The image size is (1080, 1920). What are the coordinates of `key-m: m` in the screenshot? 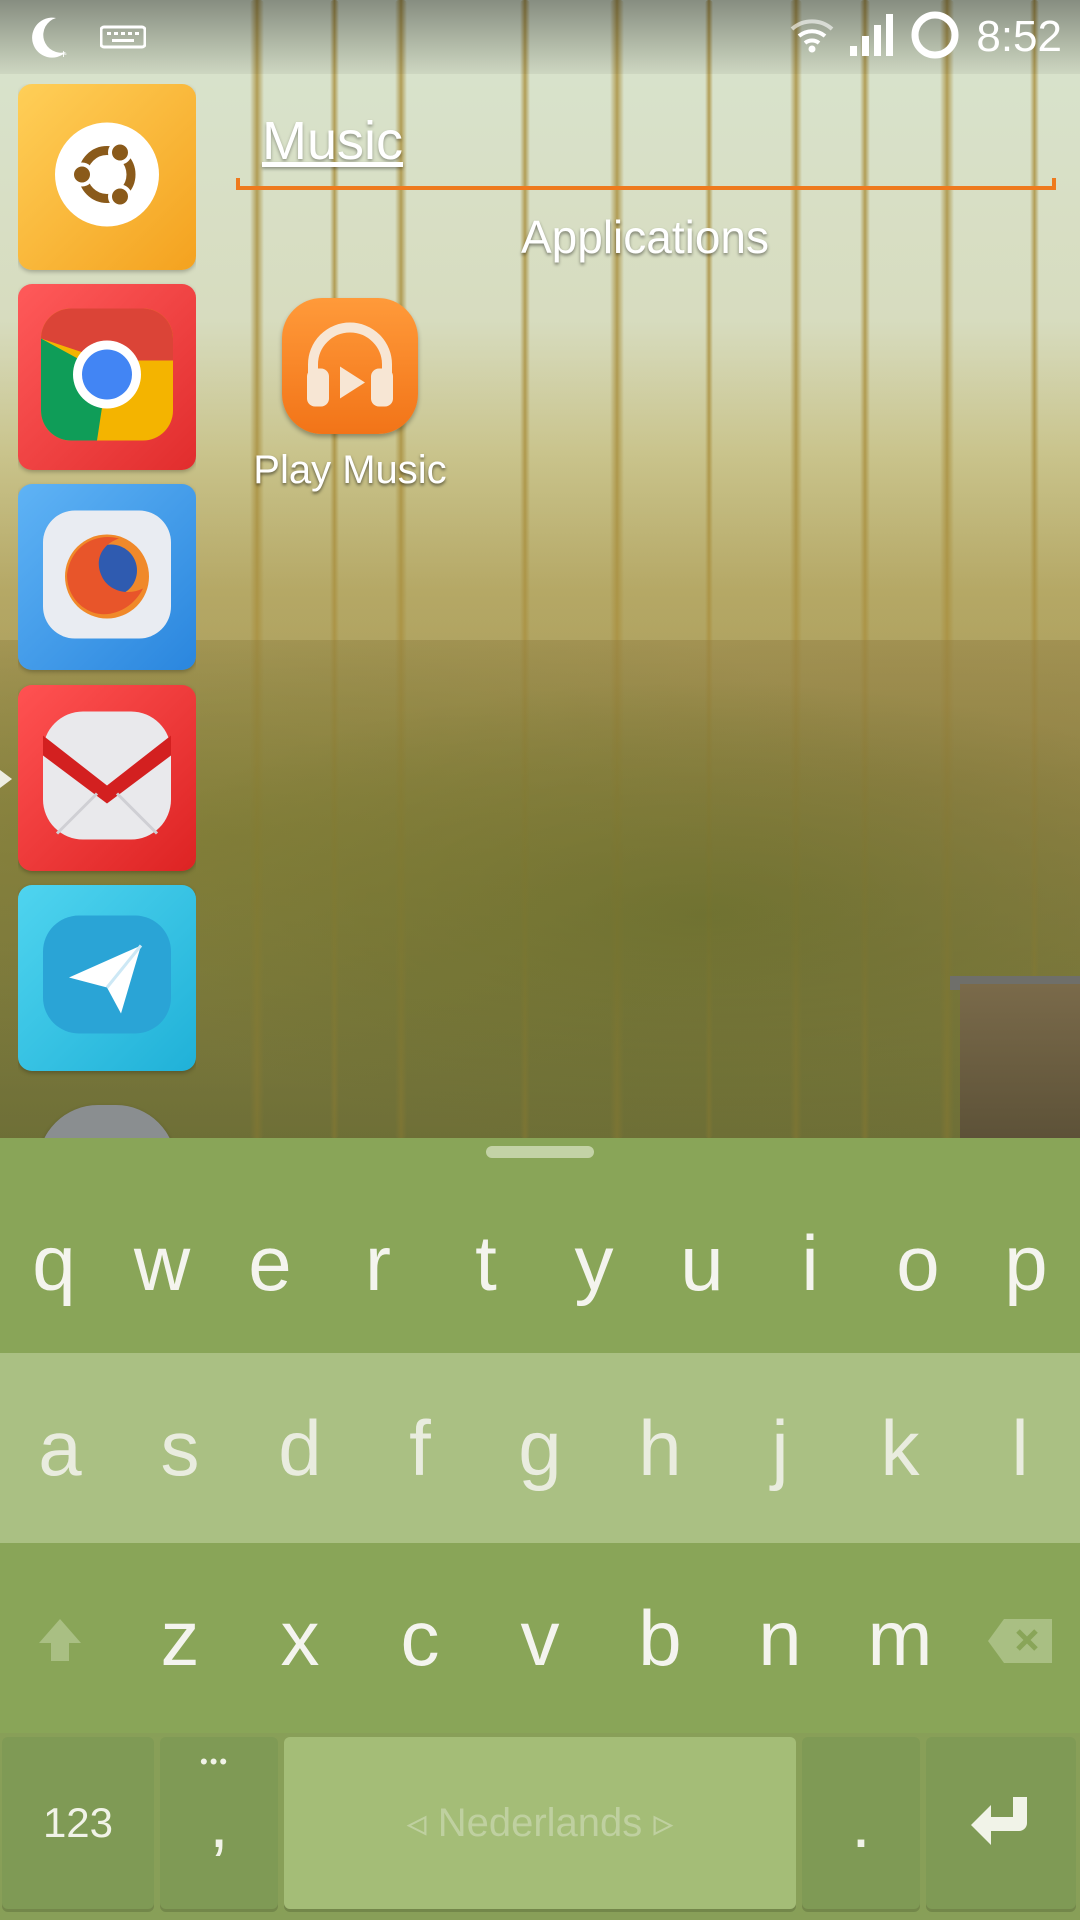 It's located at (900, 1638).